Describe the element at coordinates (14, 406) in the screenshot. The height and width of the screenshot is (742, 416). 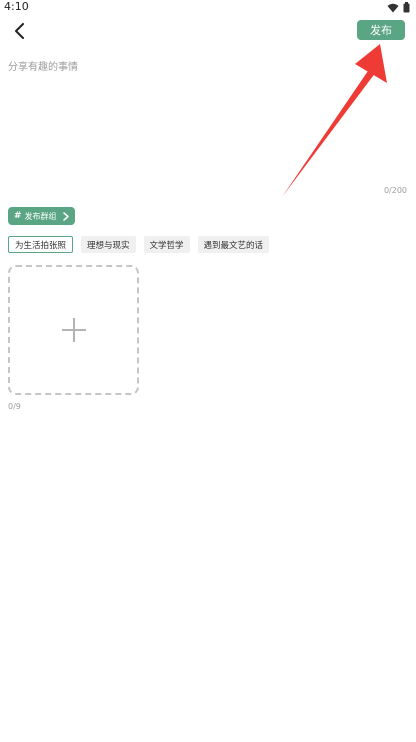
I see `image-count: 0/9` at that location.